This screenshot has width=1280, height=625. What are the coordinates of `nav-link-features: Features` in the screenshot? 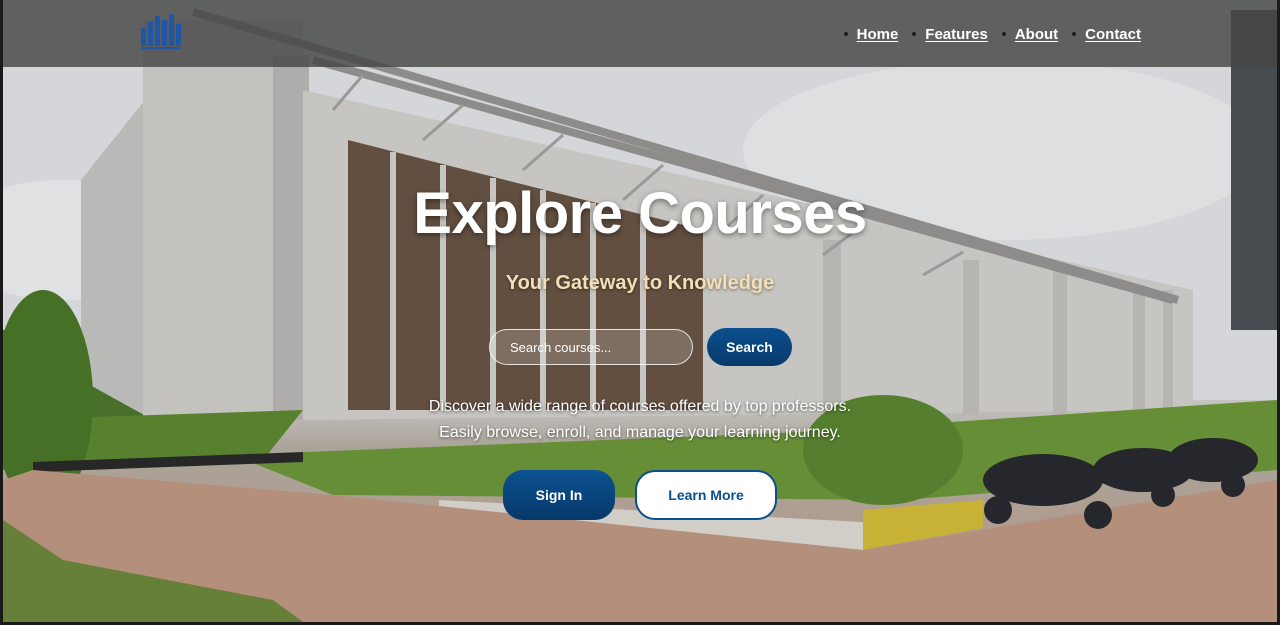 It's located at (956, 34).